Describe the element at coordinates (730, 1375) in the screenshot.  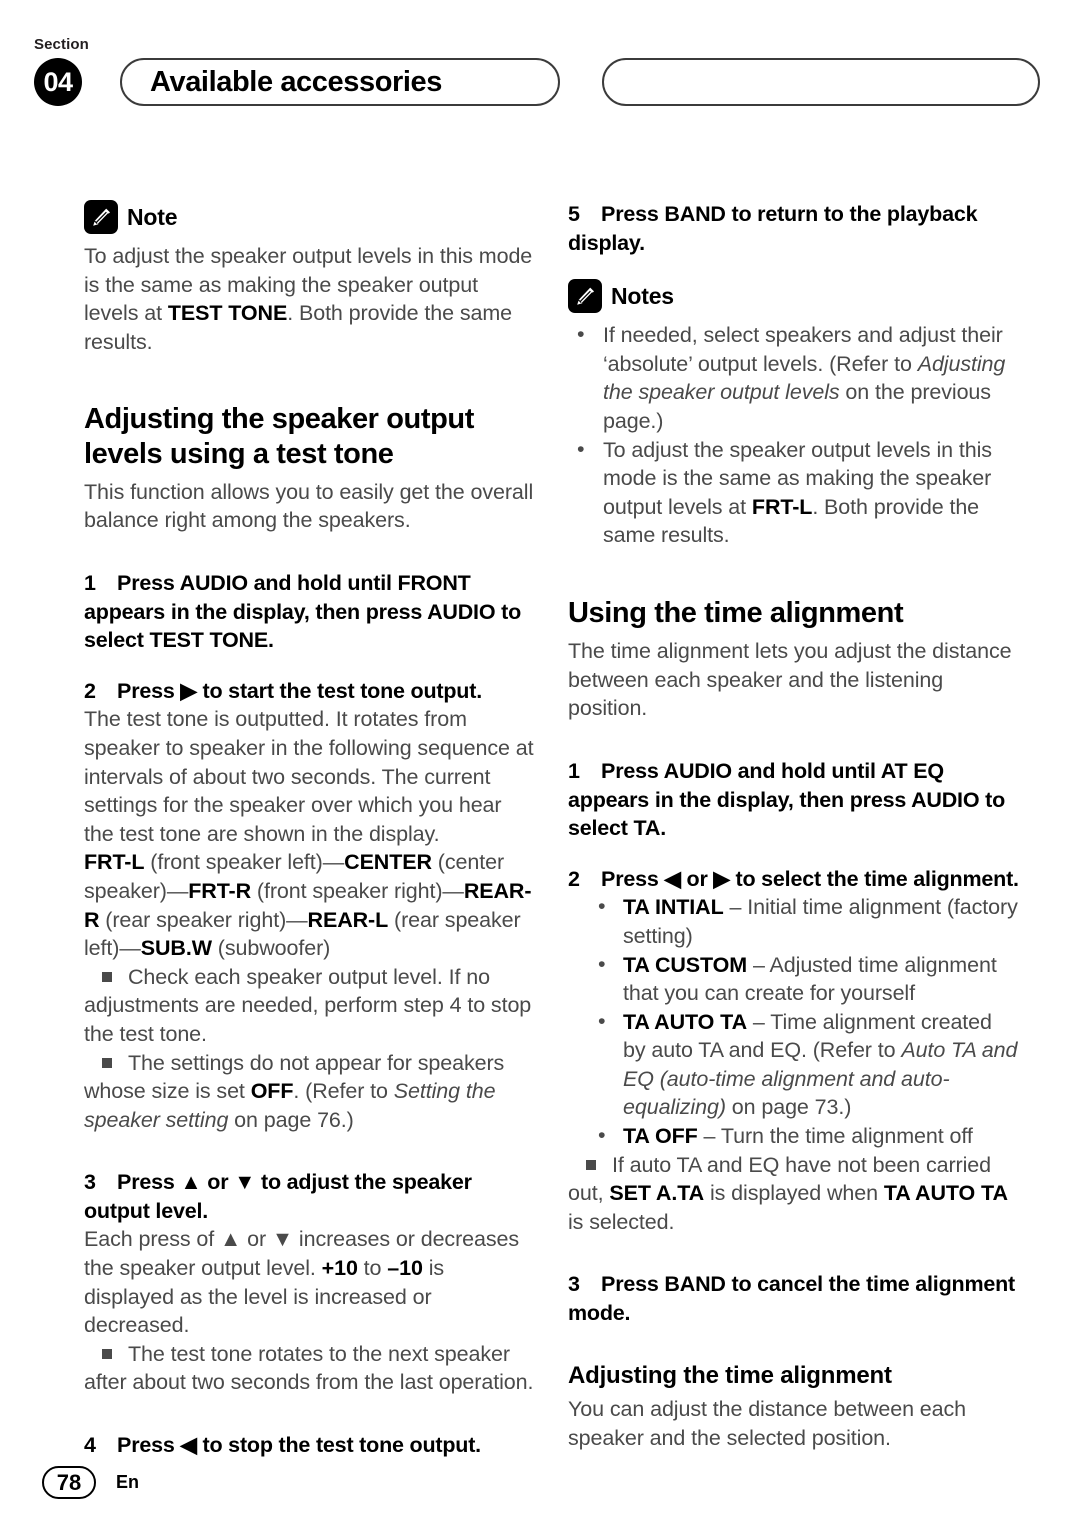
I see `subheading-adjusting-time-alignment: Adjusting the time alignment` at that location.